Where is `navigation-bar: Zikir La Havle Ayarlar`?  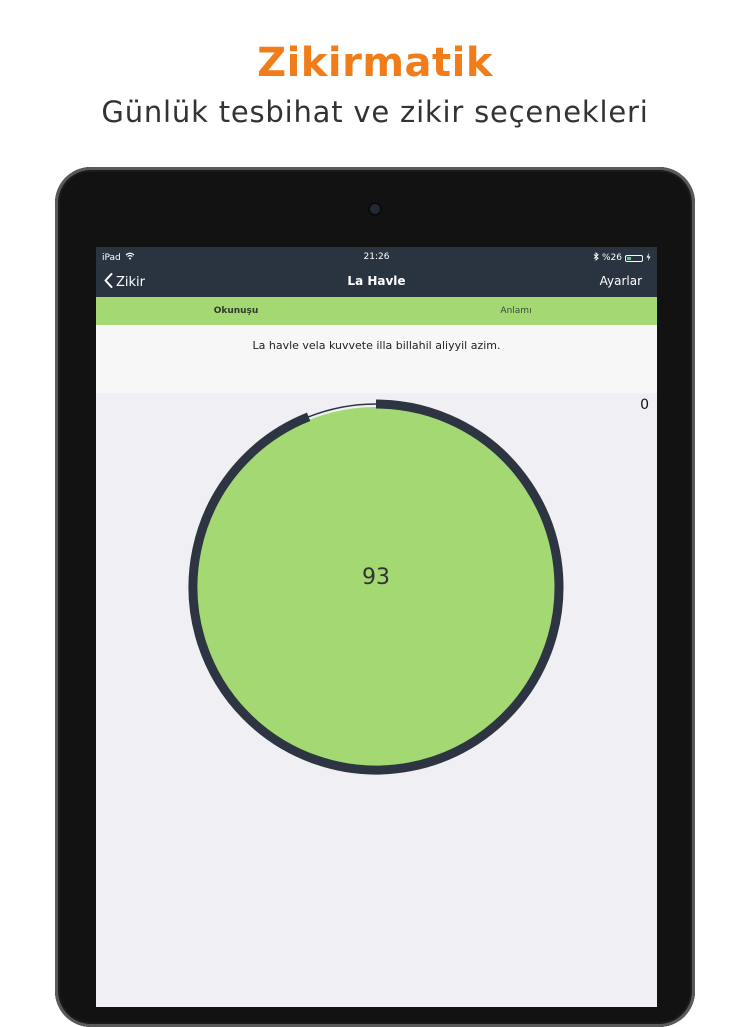 navigation-bar: Zikir La Havle Ayarlar is located at coordinates (376, 282).